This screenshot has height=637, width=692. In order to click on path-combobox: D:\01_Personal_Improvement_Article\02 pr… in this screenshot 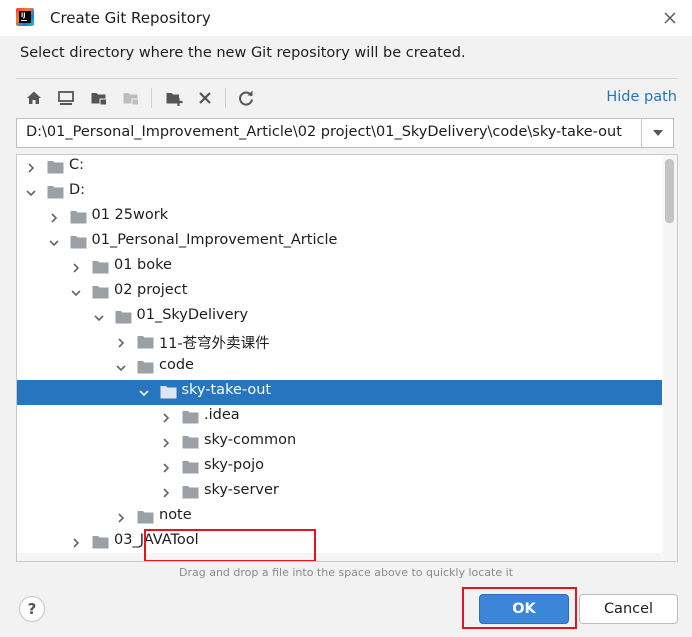, I will do `click(345, 133)`.